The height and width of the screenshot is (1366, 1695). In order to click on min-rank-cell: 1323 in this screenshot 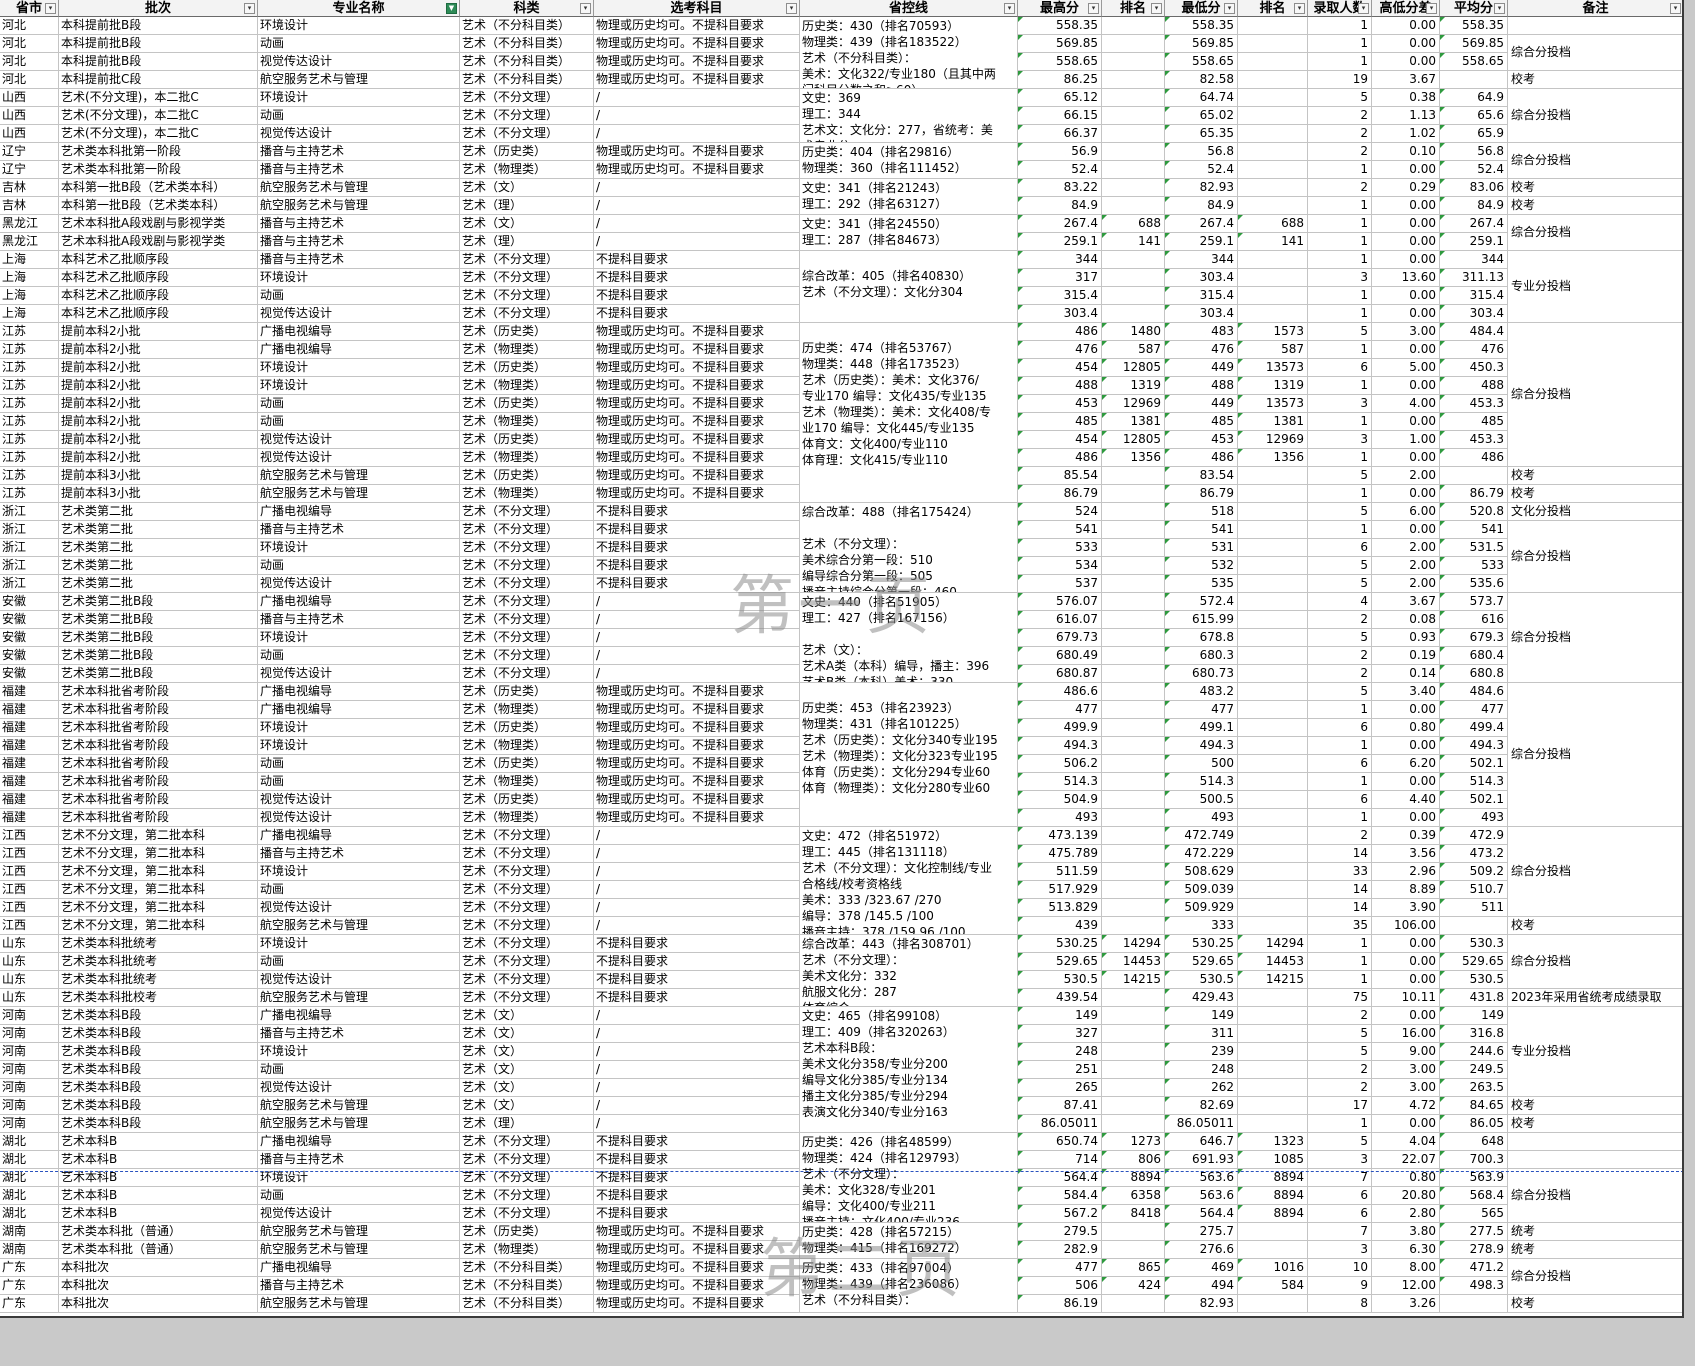, I will do `click(1273, 1142)`.